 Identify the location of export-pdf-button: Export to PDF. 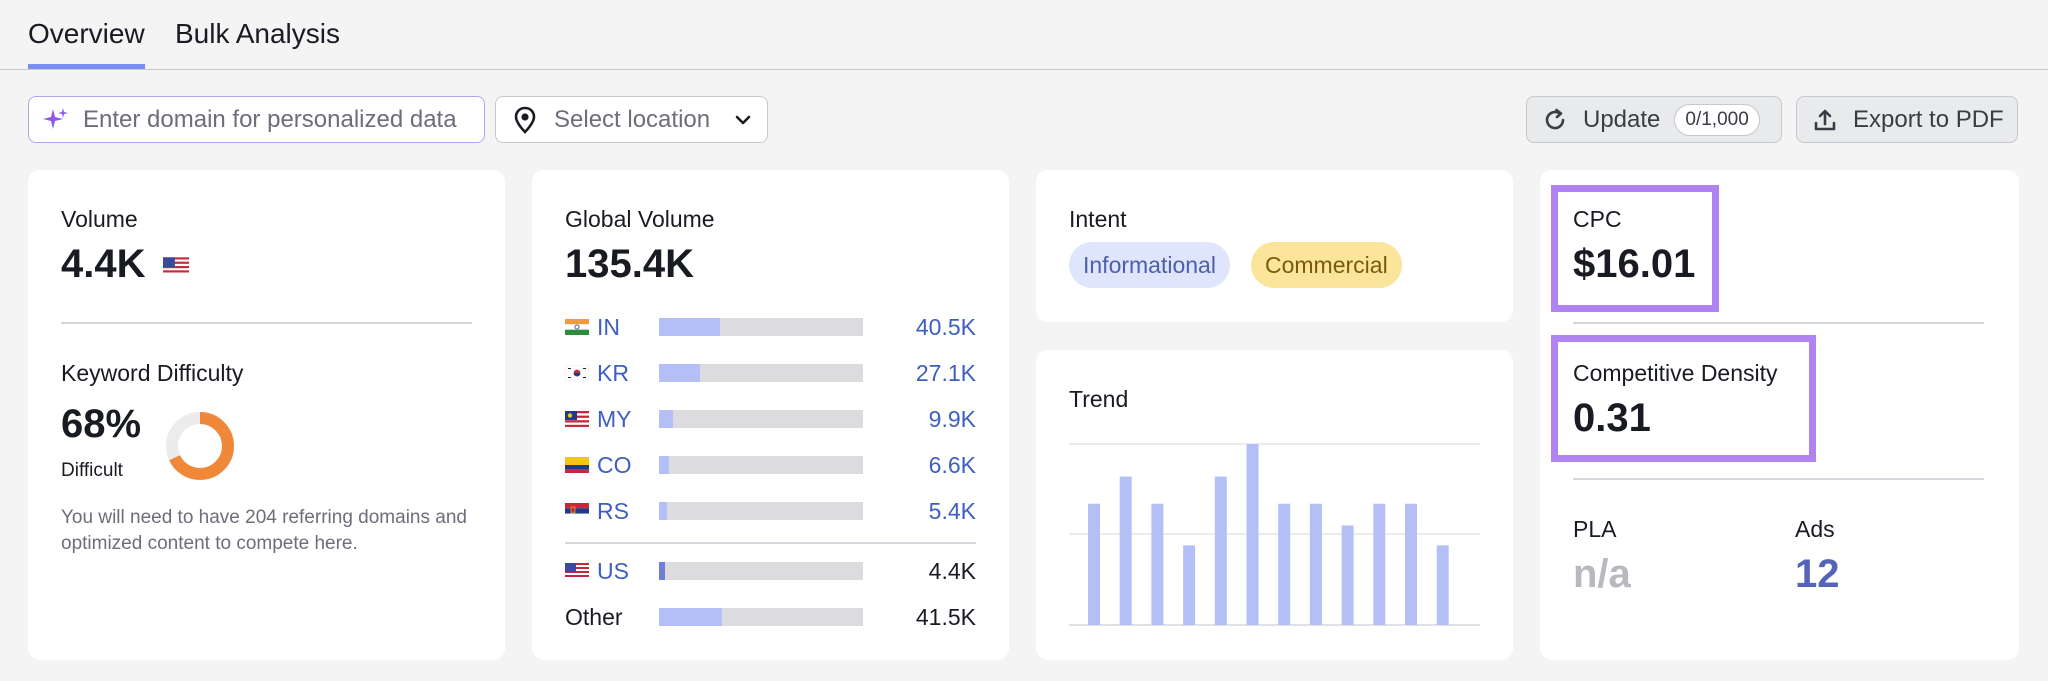
(1907, 119).